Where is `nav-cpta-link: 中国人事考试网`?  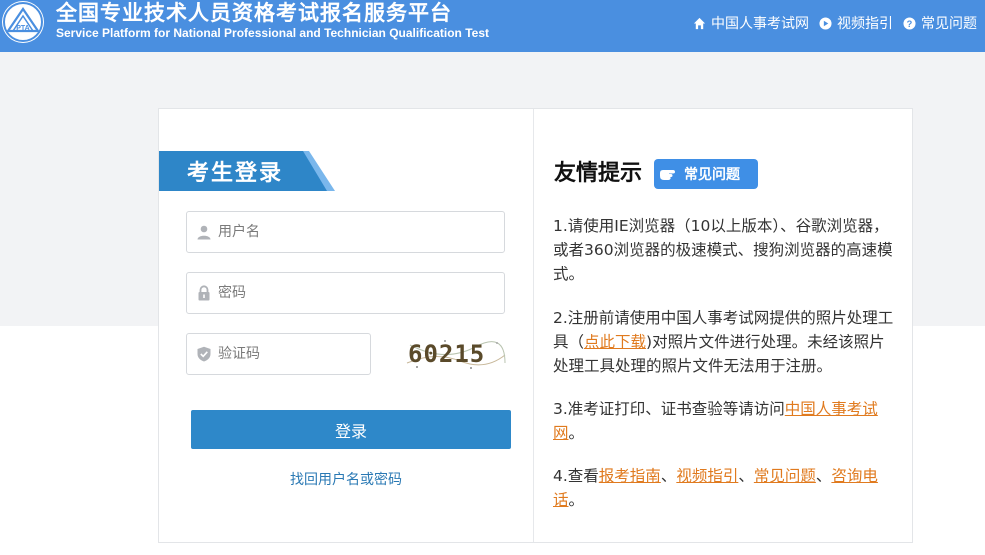
nav-cpta-link: 中国人事考试网 is located at coordinates (751, 23).